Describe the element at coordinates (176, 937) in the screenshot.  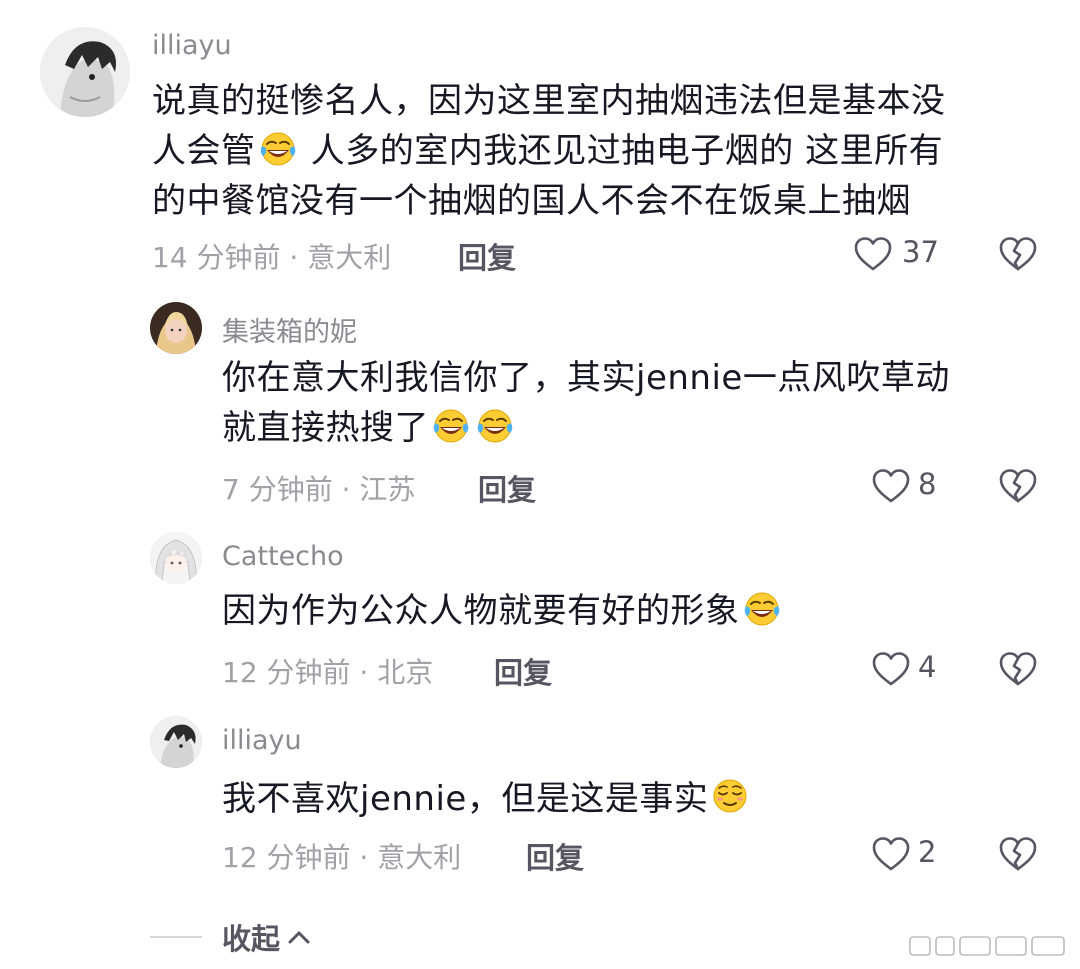
I see `divider` at that location.